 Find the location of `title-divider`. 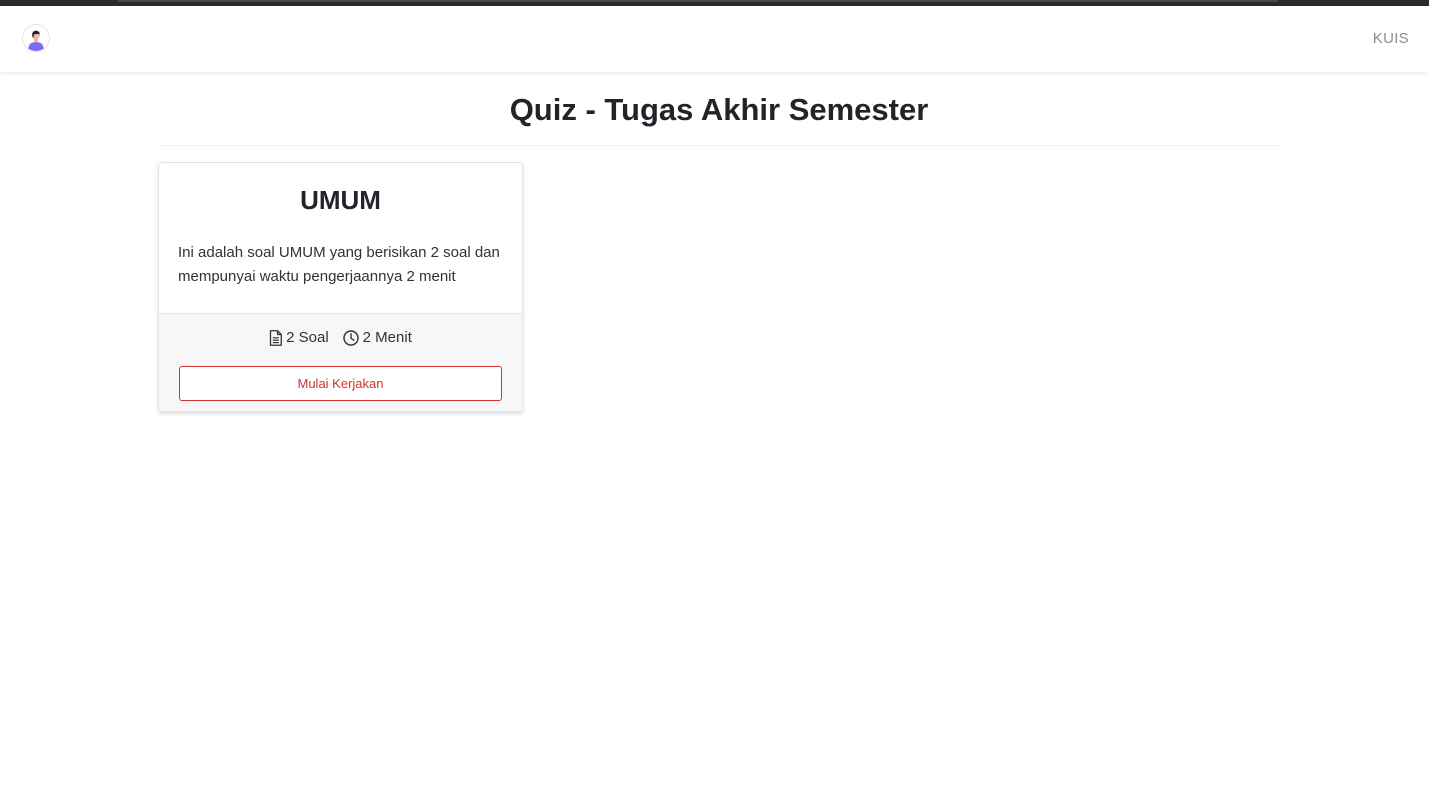

title-divider is located at coordinates (719, 145).